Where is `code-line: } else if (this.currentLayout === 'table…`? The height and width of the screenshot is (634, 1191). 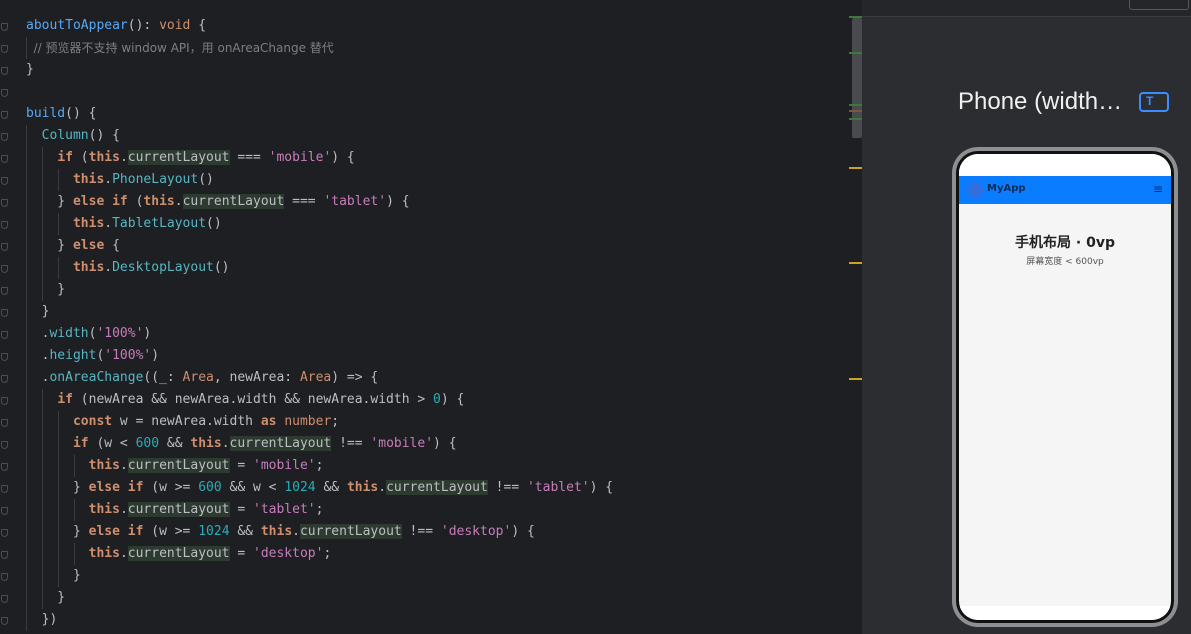
code-line: } else if (this.currentLayout === 'table… is located at coordinates (306, 202).